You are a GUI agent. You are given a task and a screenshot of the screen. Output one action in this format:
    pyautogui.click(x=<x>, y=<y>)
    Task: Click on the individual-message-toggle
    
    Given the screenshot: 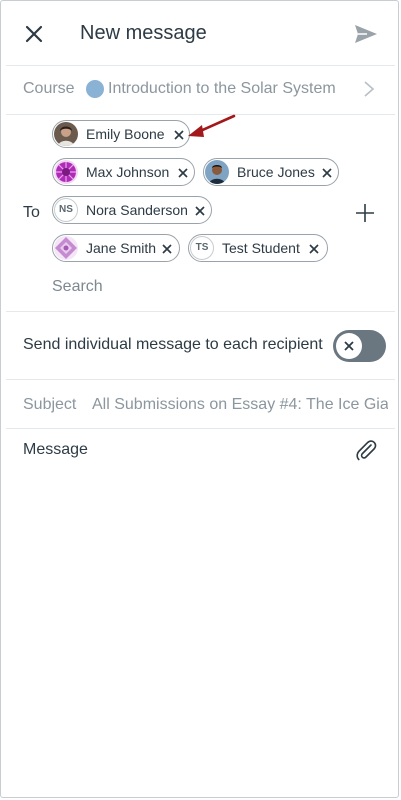 What is the action you would take?
    pyautogui.click(x=359, y=346)
    